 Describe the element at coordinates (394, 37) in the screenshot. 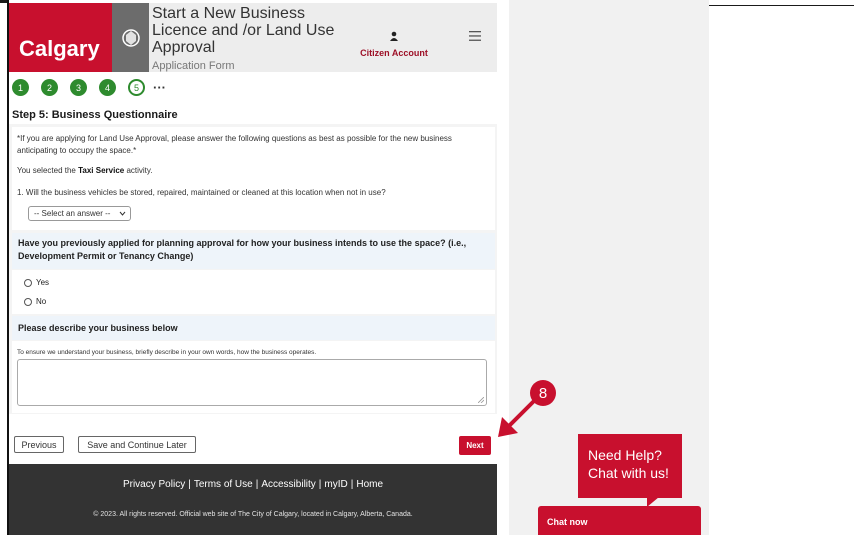

I see `user-icon` at that location.